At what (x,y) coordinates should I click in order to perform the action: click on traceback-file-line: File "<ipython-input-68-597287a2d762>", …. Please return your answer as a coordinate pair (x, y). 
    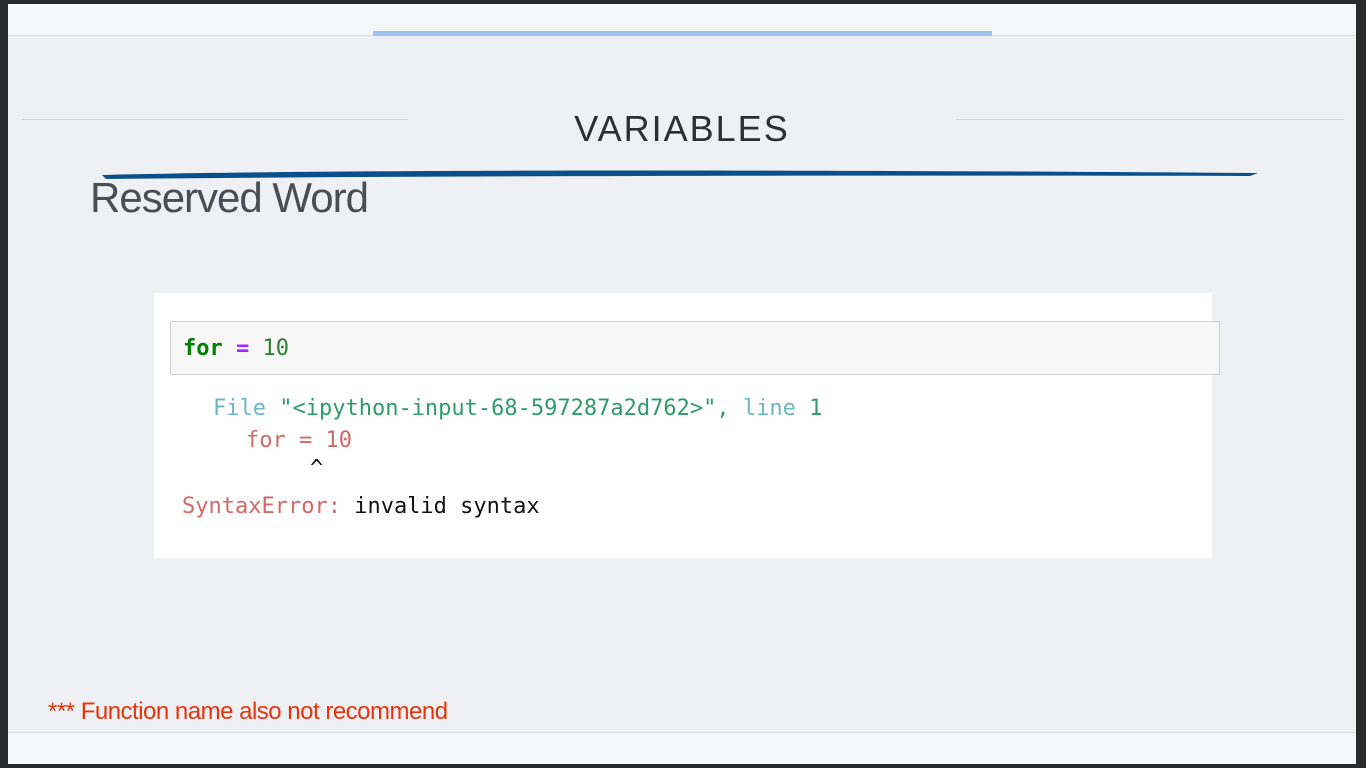
    Looking at the image, I should click on (517, 409).